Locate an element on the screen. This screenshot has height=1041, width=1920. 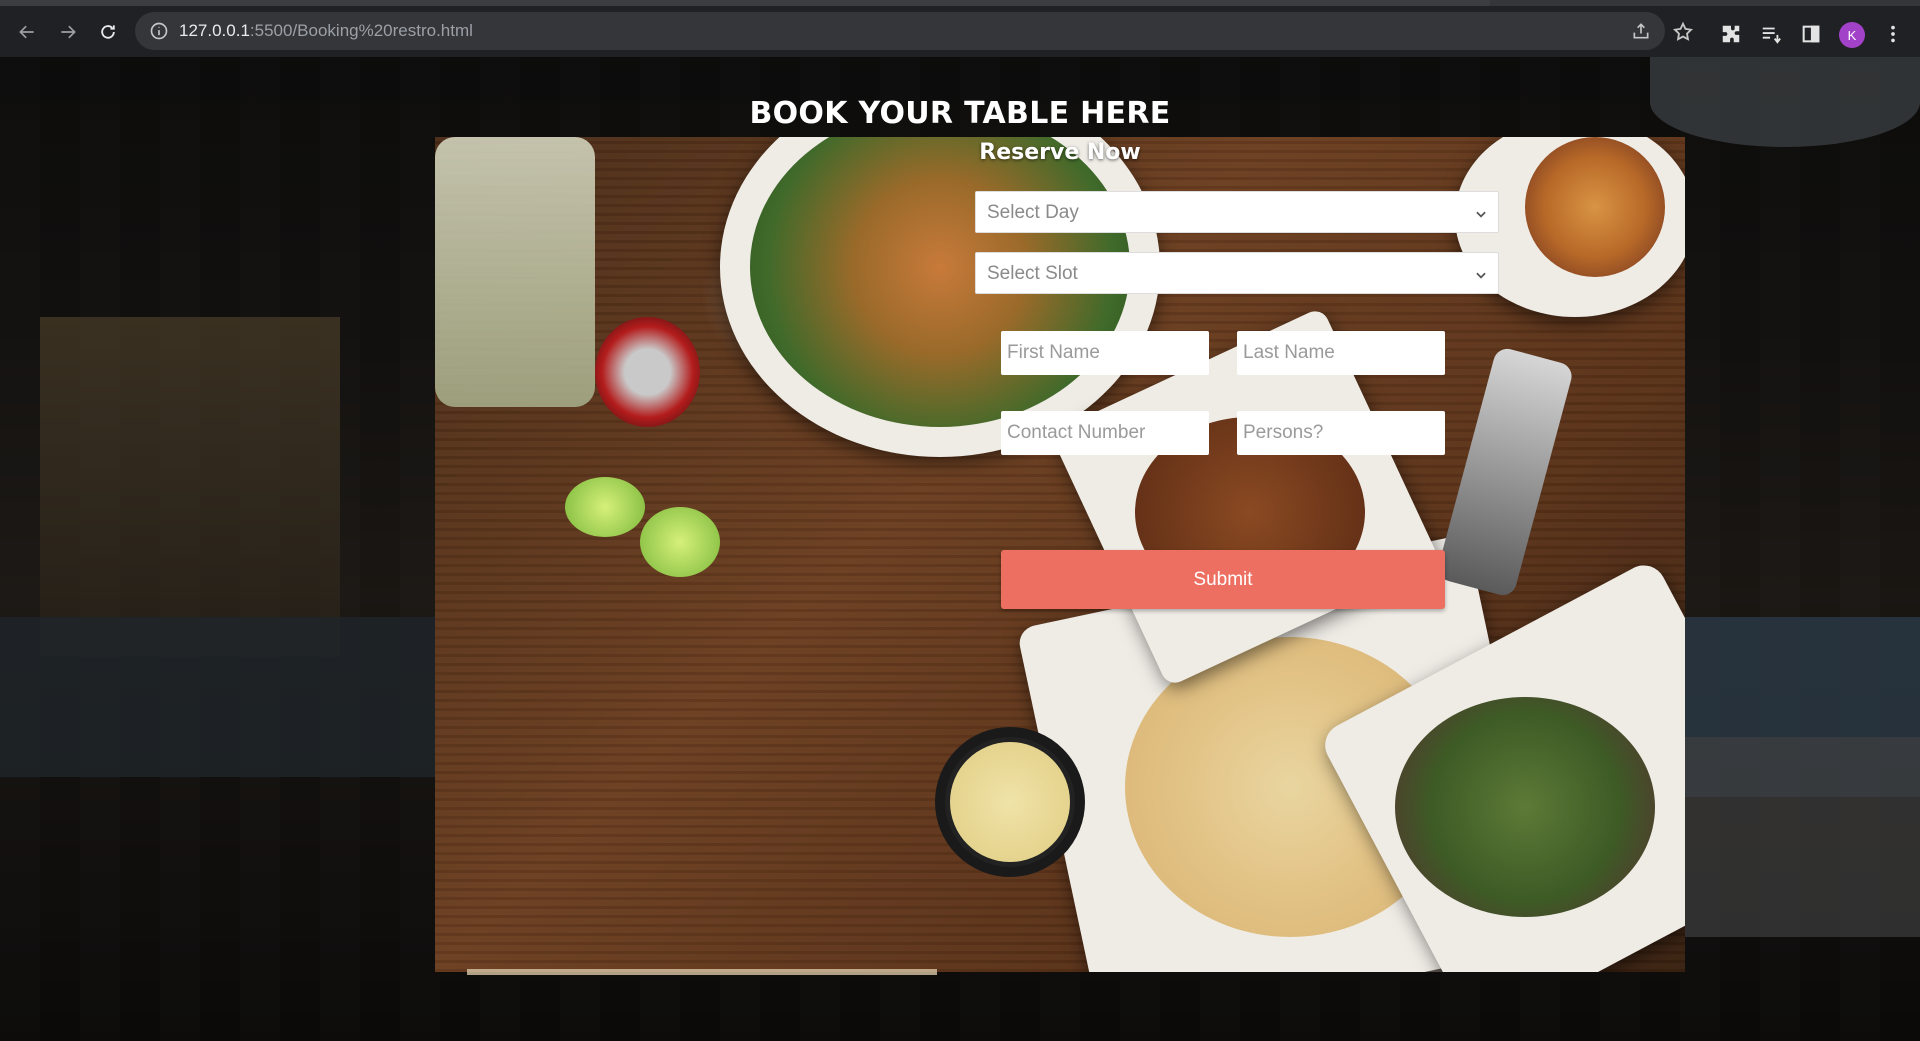
submit-button: Submit is located at coordinates (1223, 579).